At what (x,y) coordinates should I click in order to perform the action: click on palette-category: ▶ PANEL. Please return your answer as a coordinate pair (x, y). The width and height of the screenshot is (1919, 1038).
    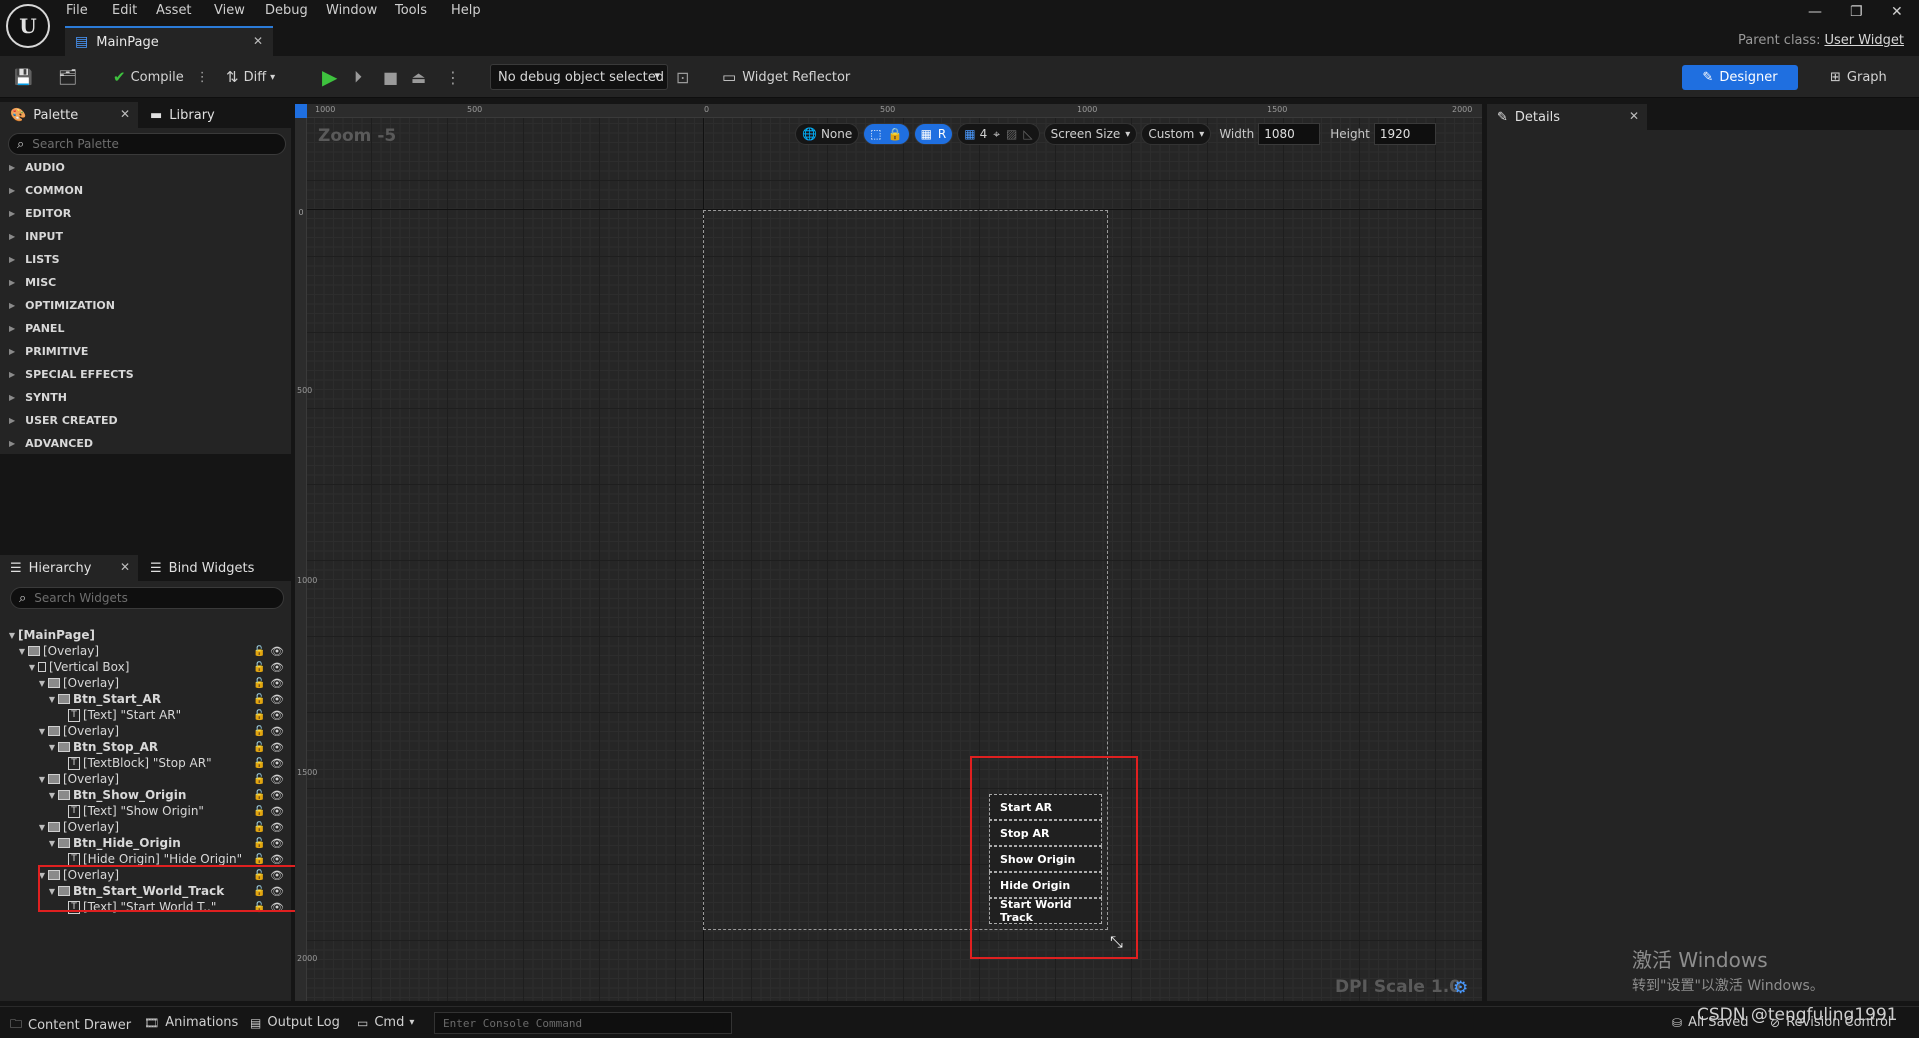
    Looking at the image, I should click on (145, 328).